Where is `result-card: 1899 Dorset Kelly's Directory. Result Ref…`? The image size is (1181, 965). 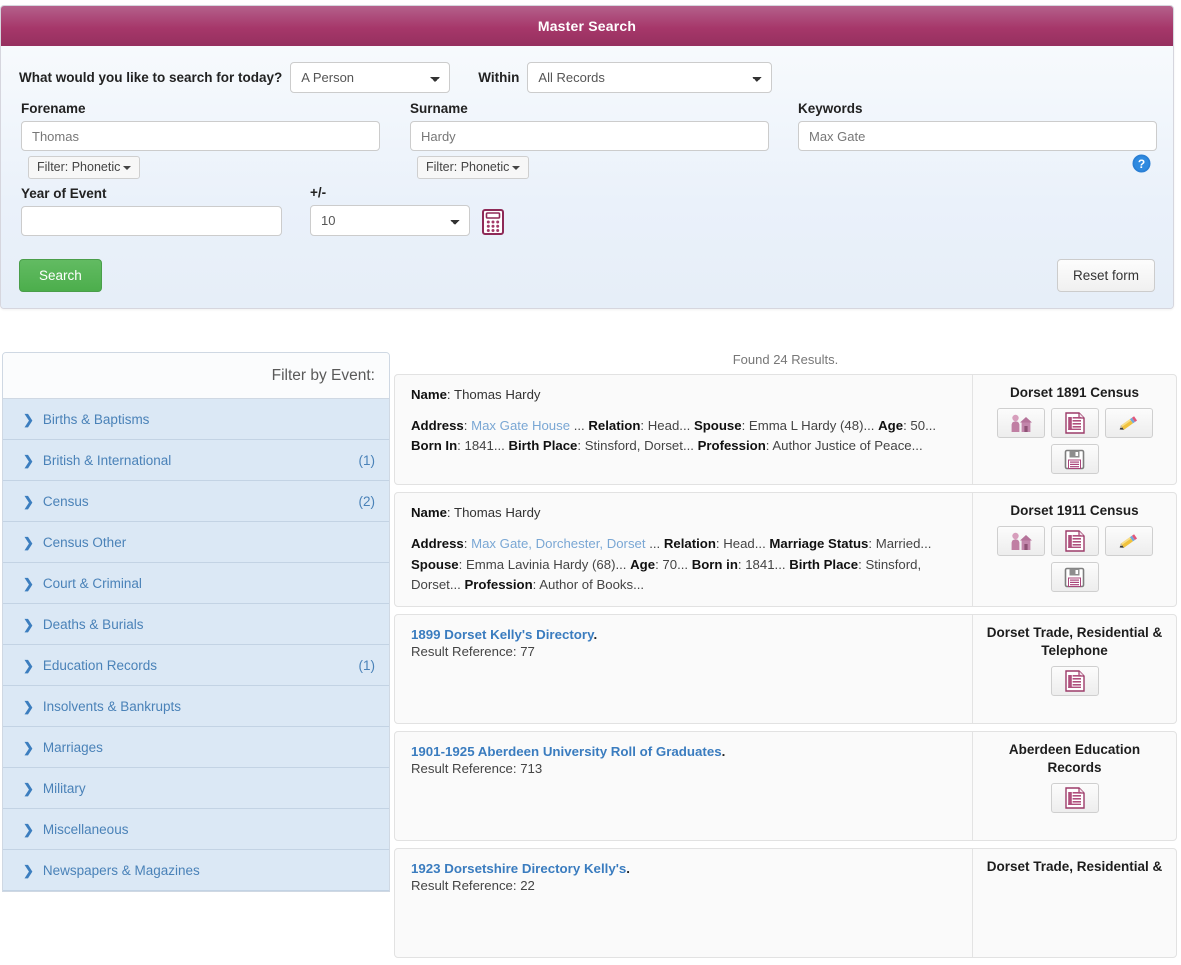 result-card: 1899 Dorset Kelly's Directory. Result Ref… is located at coordinates (785, 668).